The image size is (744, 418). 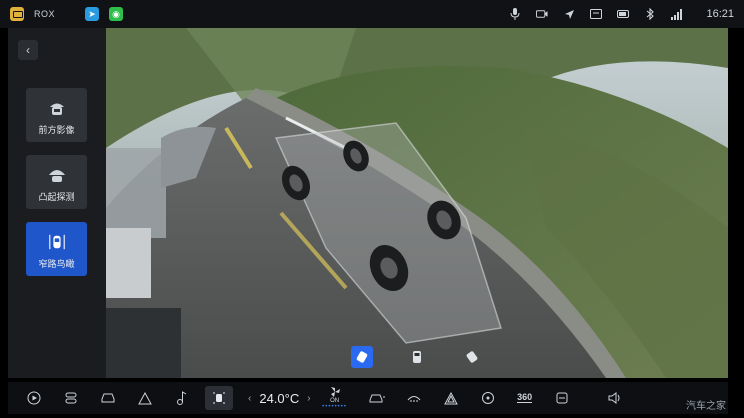 I want to click on volume-button, so click(x=615, y=398).